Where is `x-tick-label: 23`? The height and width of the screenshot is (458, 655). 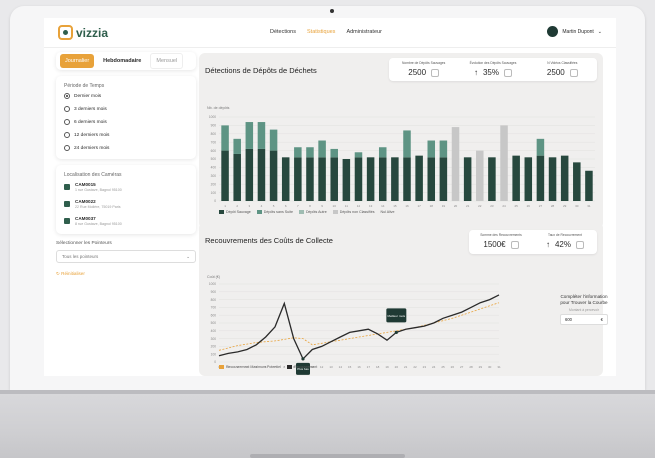
x-tick-label: 23 is located at coordinates (492, 206).